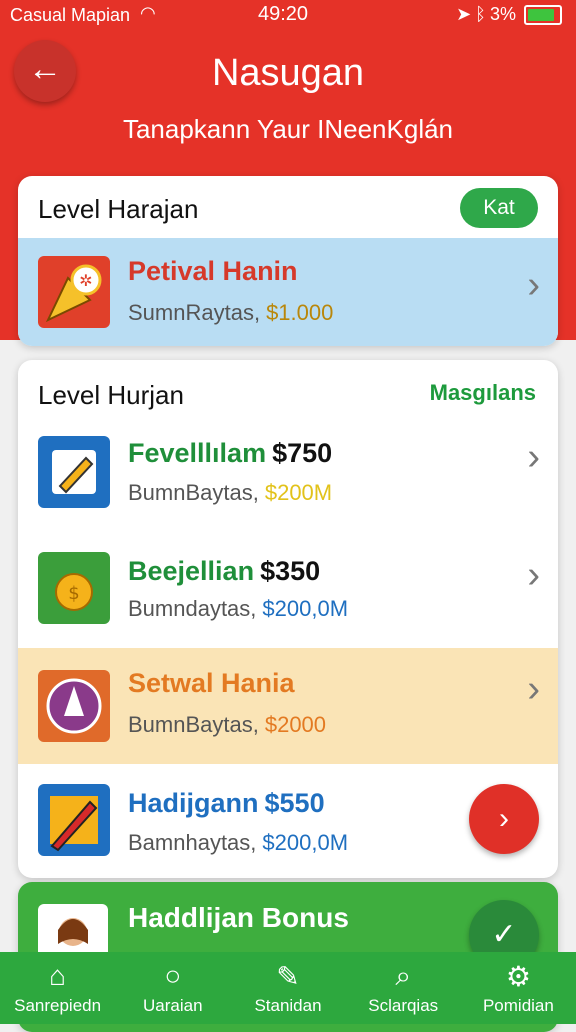 The image size is (576, 1032). What do you see at coordinates (238, 608) in the screenshot?
I see `item-subtitle: Bumndaytas, $200,0M` at bounding box center [238, 608].